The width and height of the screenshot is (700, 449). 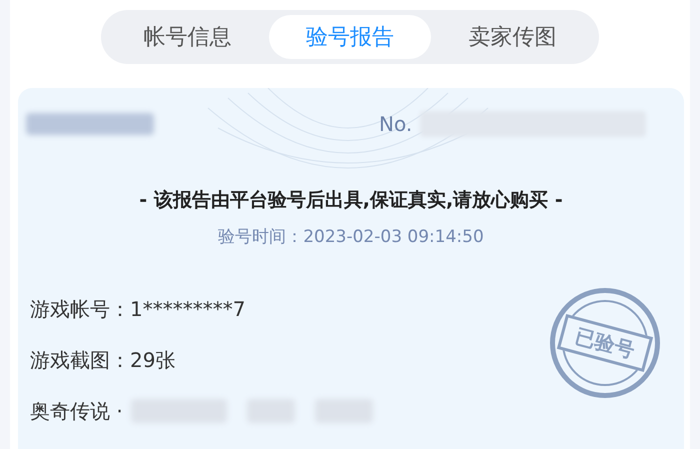 What do you see at coordinates (80, 360) in the screenshot?
I see `field-label: 游戏截图：` at bounding box center [80, 360].